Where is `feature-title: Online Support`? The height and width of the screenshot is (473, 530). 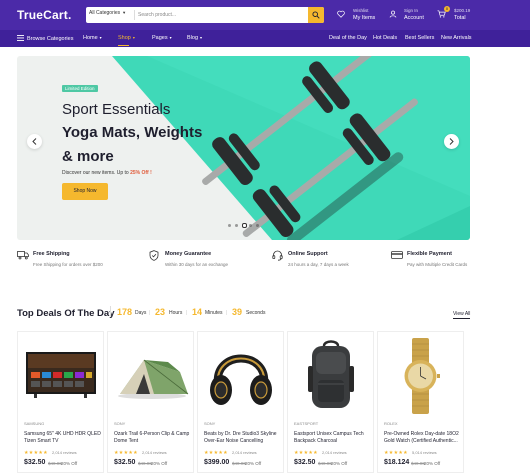
feature-title: Online Support is located at coordinates (308, 254).